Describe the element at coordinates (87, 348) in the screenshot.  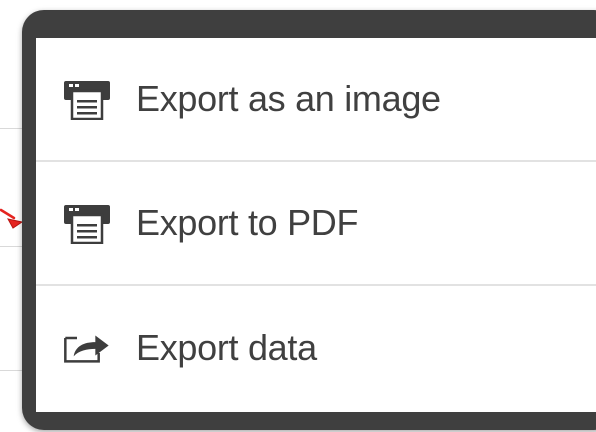
I see `share-arrow-icon` at that location.